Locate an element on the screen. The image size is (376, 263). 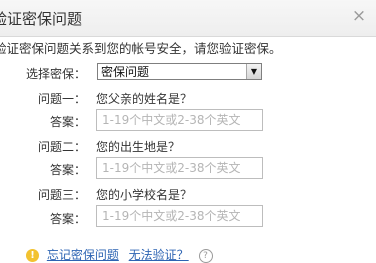
question-3-text: 您的小学校名是？ is located at coordinates (144, 195).